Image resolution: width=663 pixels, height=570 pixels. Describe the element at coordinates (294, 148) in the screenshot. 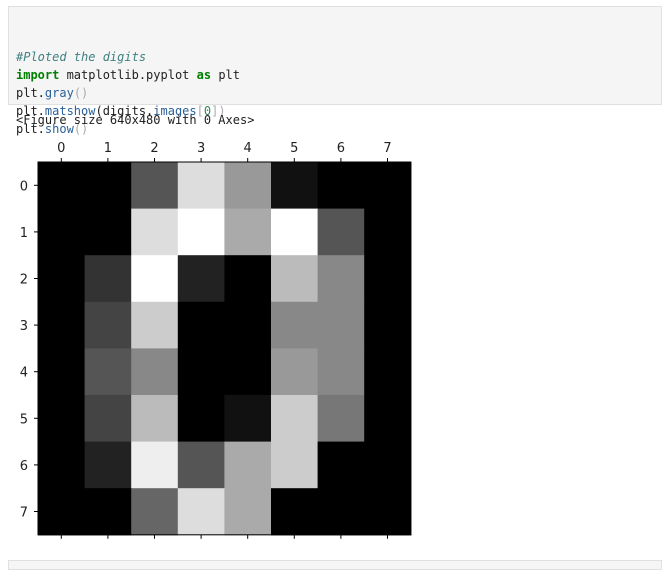

I see `x-tick-label: 5` at that location.